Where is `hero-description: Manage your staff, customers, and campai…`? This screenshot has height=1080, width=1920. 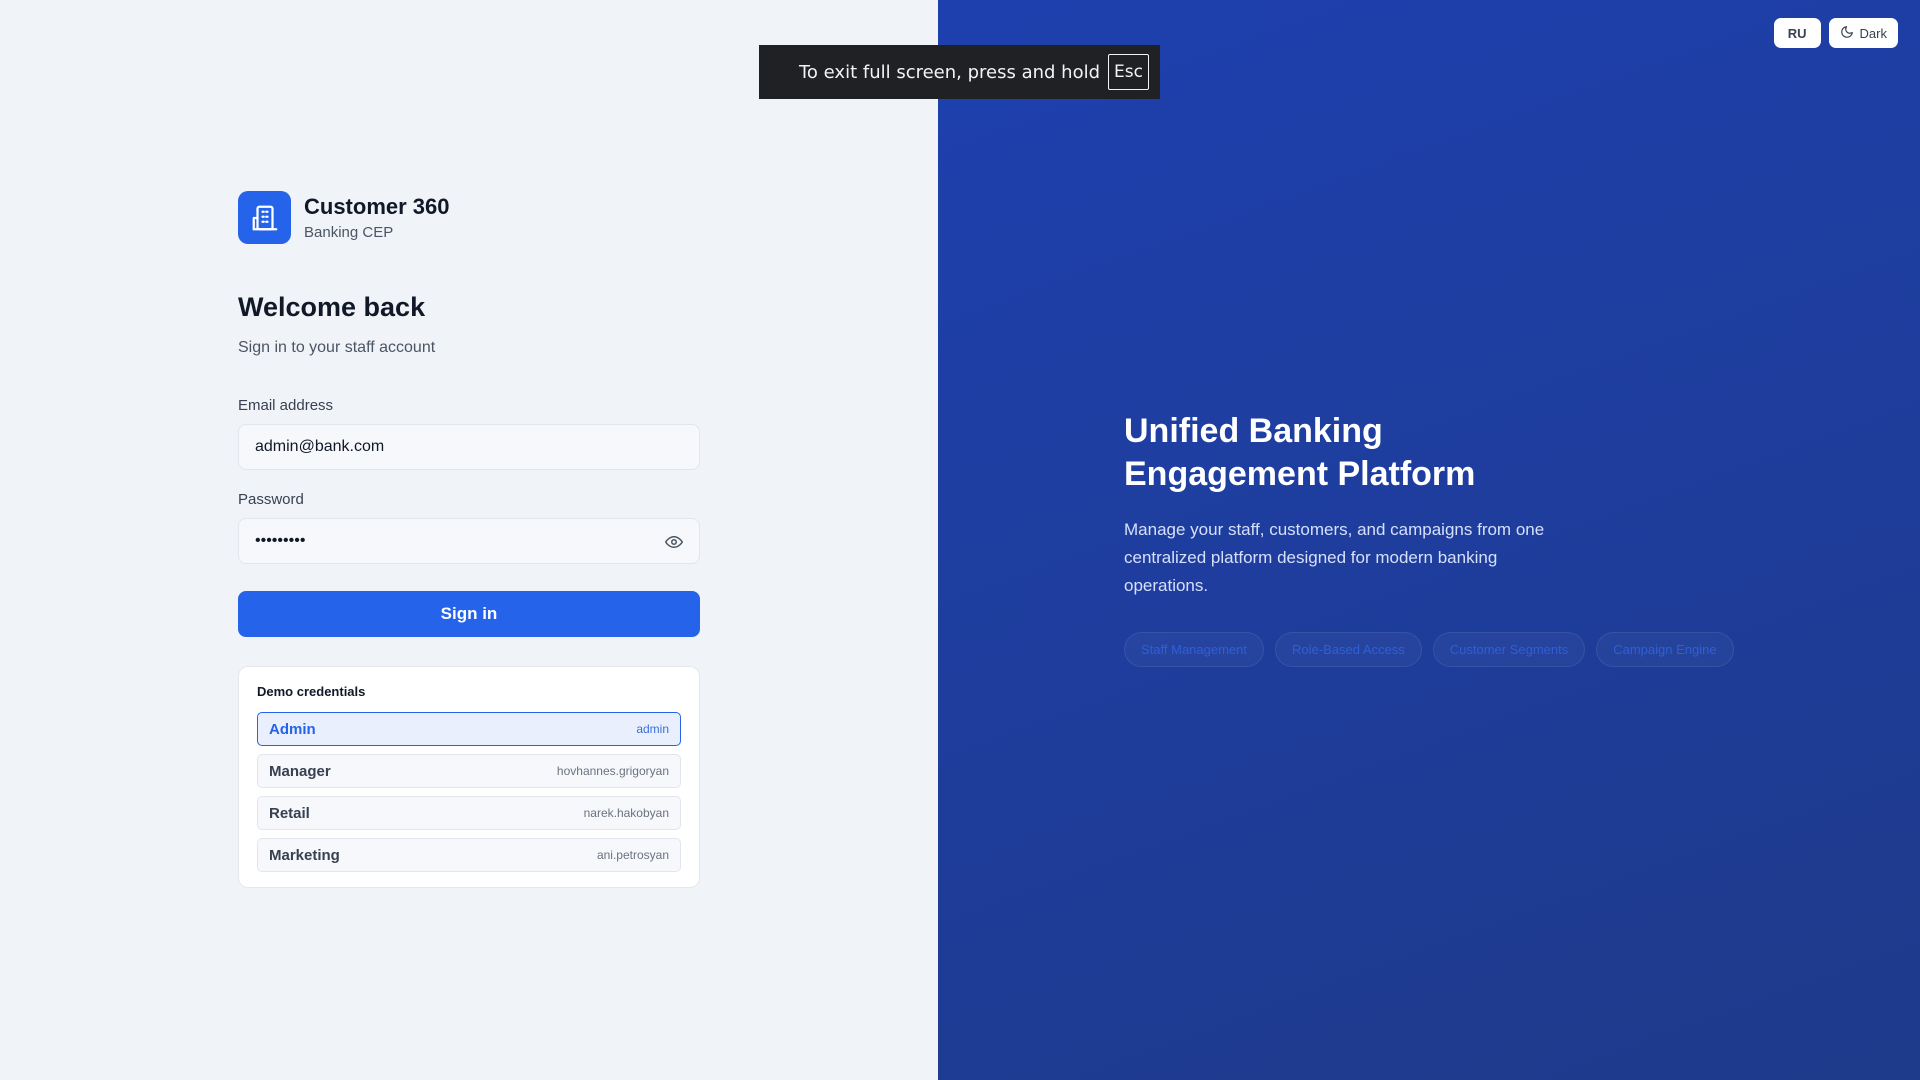 hero-description: Manage your staff, customers, and campai… is located at coordinates (1334, 557).